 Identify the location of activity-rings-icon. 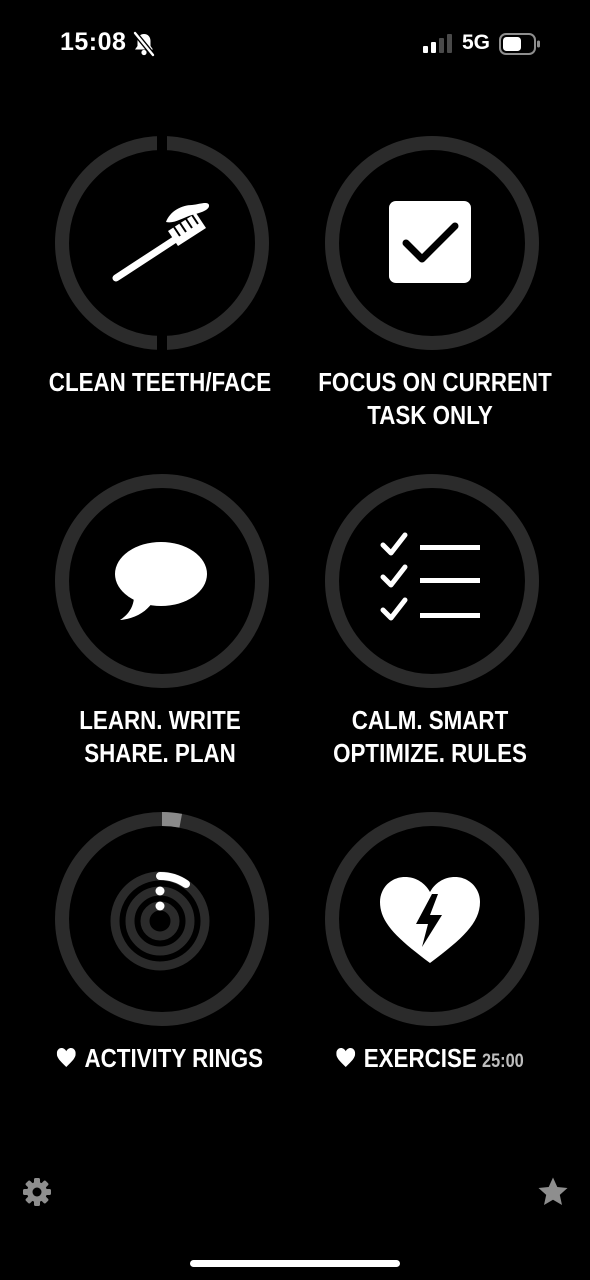
(161, 922).